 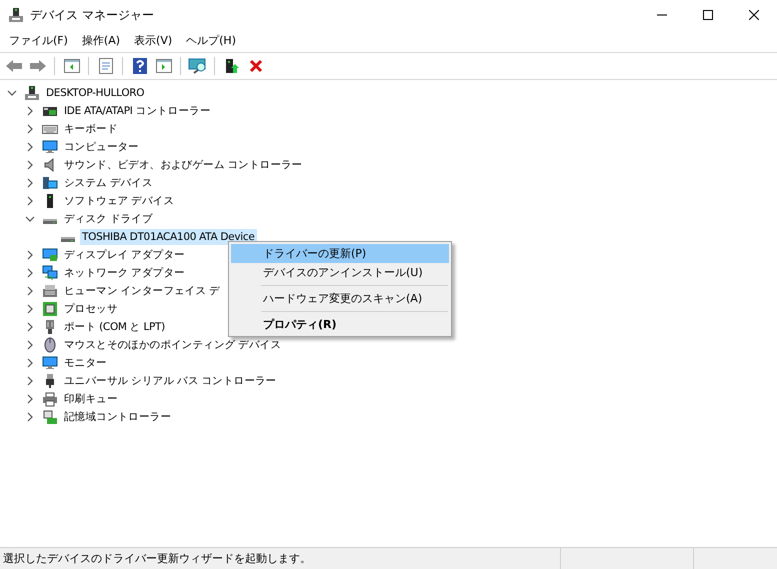 I want to click on menu-item: 操作(A), so click(x=101, y=41).